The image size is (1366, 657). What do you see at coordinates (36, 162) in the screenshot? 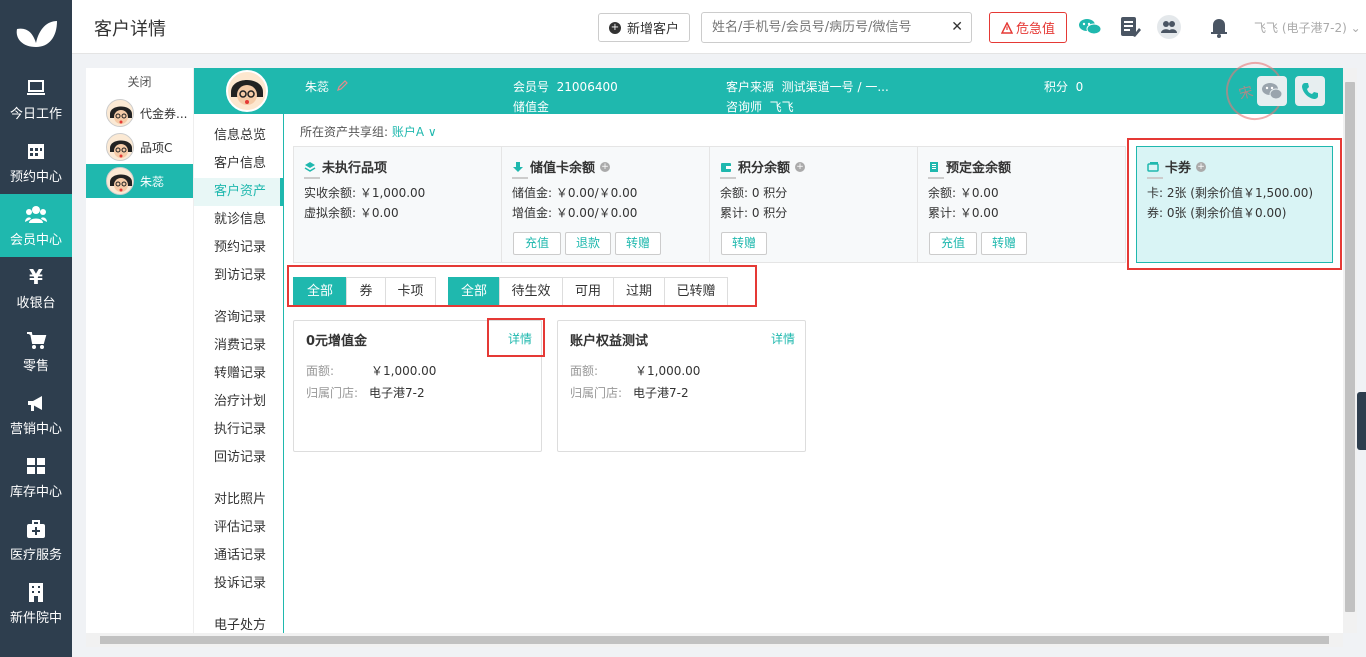
I see `nav-appointment: 预约中心` at bounding box center [36, 162].